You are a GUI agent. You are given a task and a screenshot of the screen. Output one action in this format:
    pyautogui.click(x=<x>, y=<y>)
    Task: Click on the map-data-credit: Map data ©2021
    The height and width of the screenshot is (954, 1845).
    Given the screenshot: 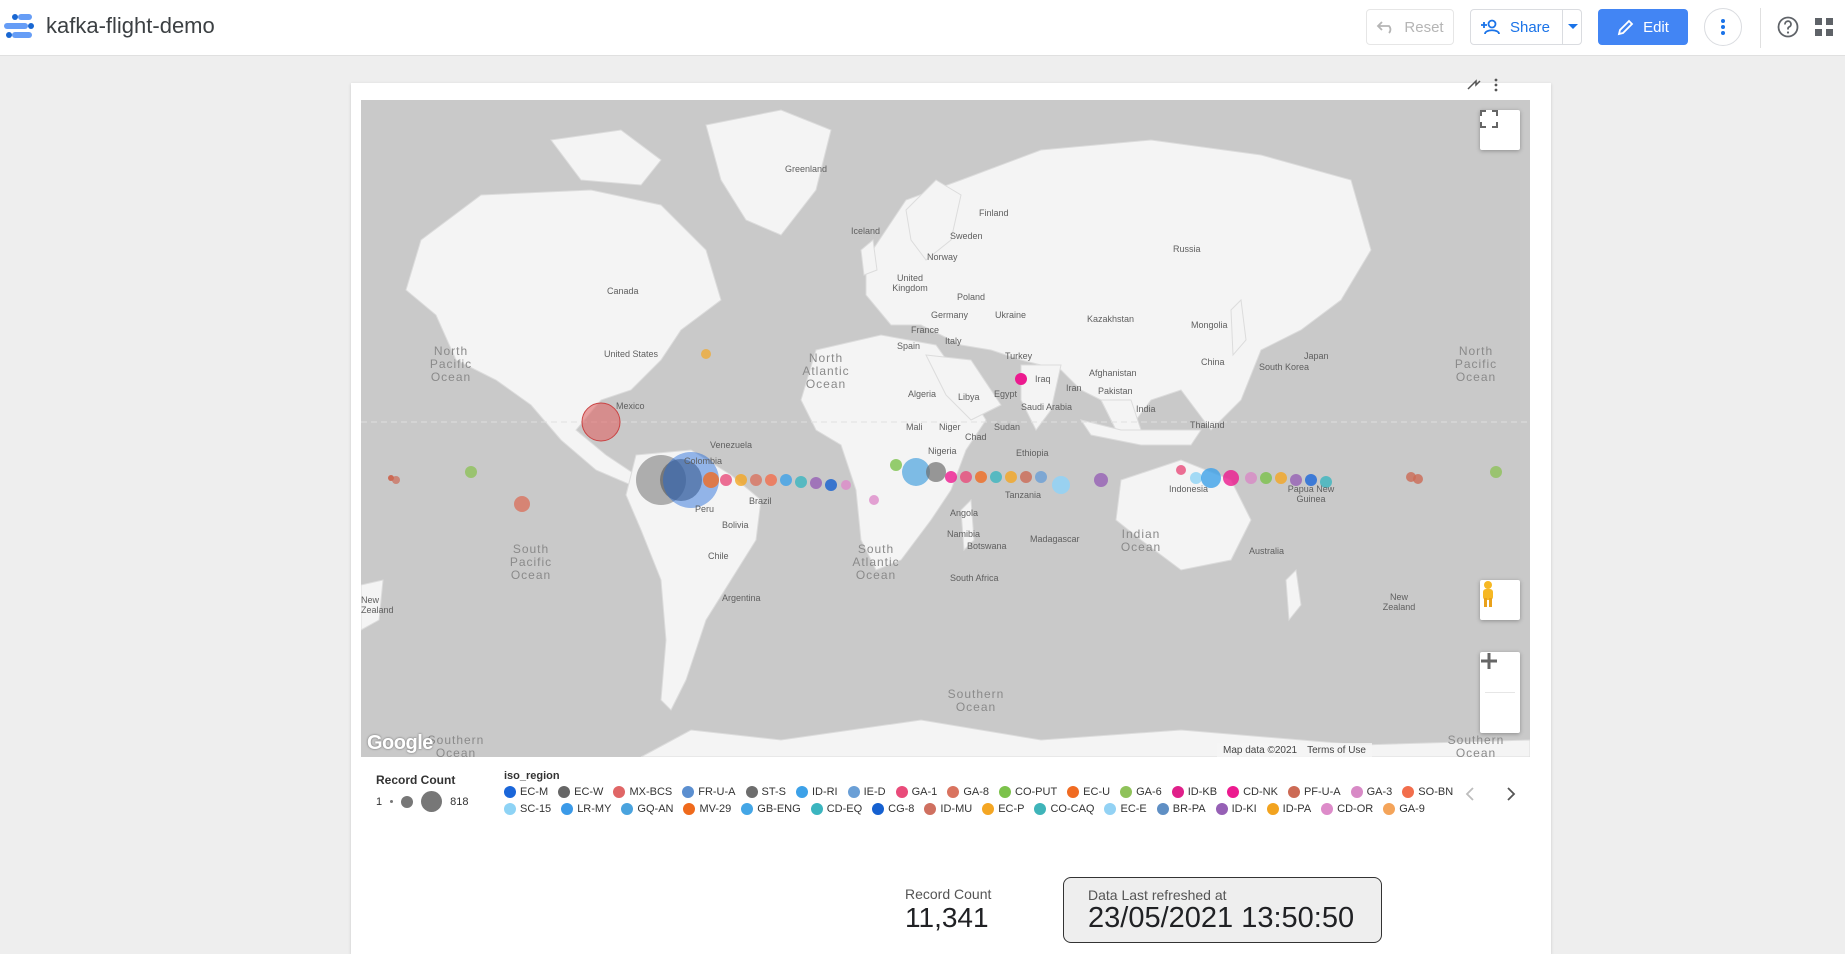 What is the action you would take?
    pyautogui.click(x=1260, y=750)
    